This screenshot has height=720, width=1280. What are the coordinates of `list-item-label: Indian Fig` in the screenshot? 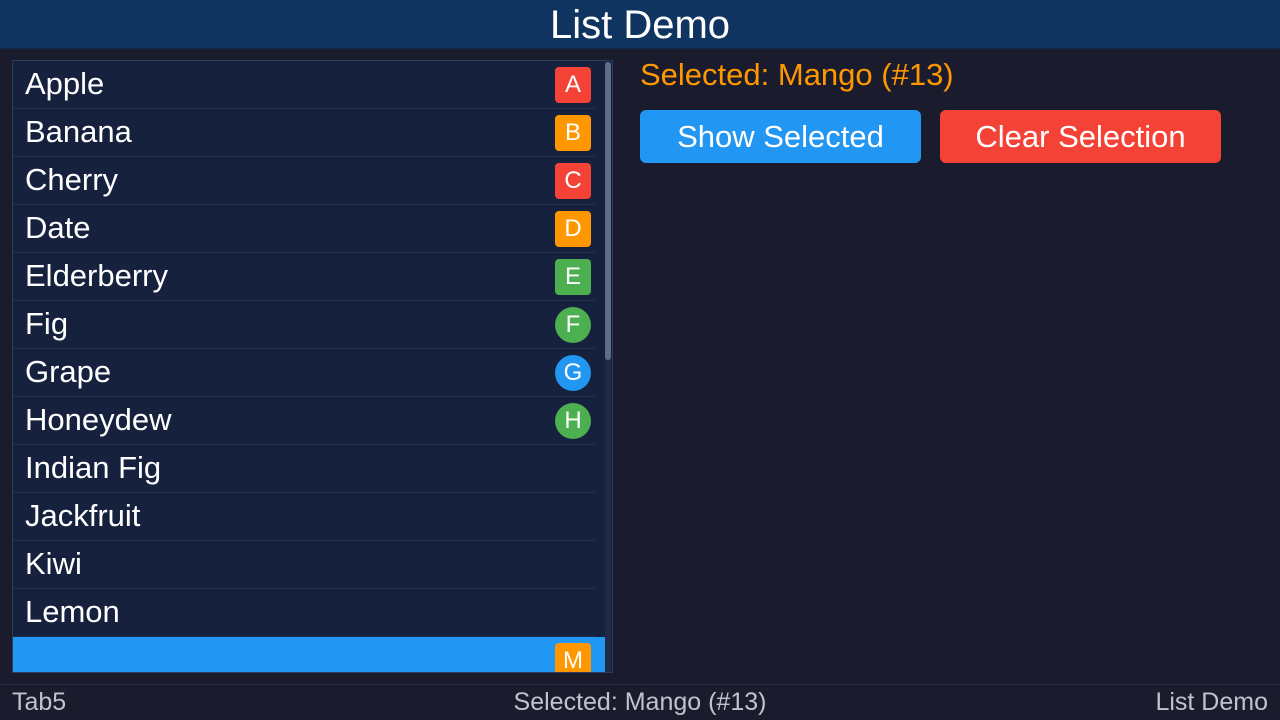 It's located at (93, 467).